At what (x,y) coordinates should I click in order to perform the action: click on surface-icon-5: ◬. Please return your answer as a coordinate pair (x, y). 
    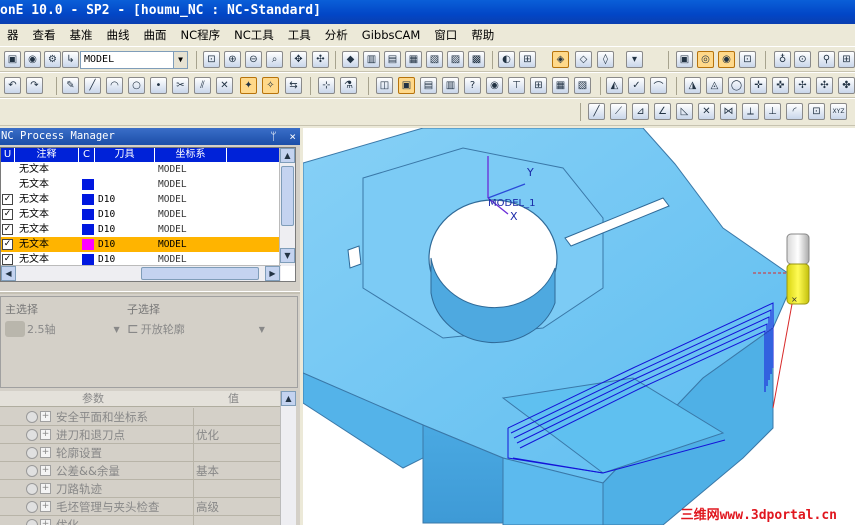
    Looking at the image, I should click on (714, 85).